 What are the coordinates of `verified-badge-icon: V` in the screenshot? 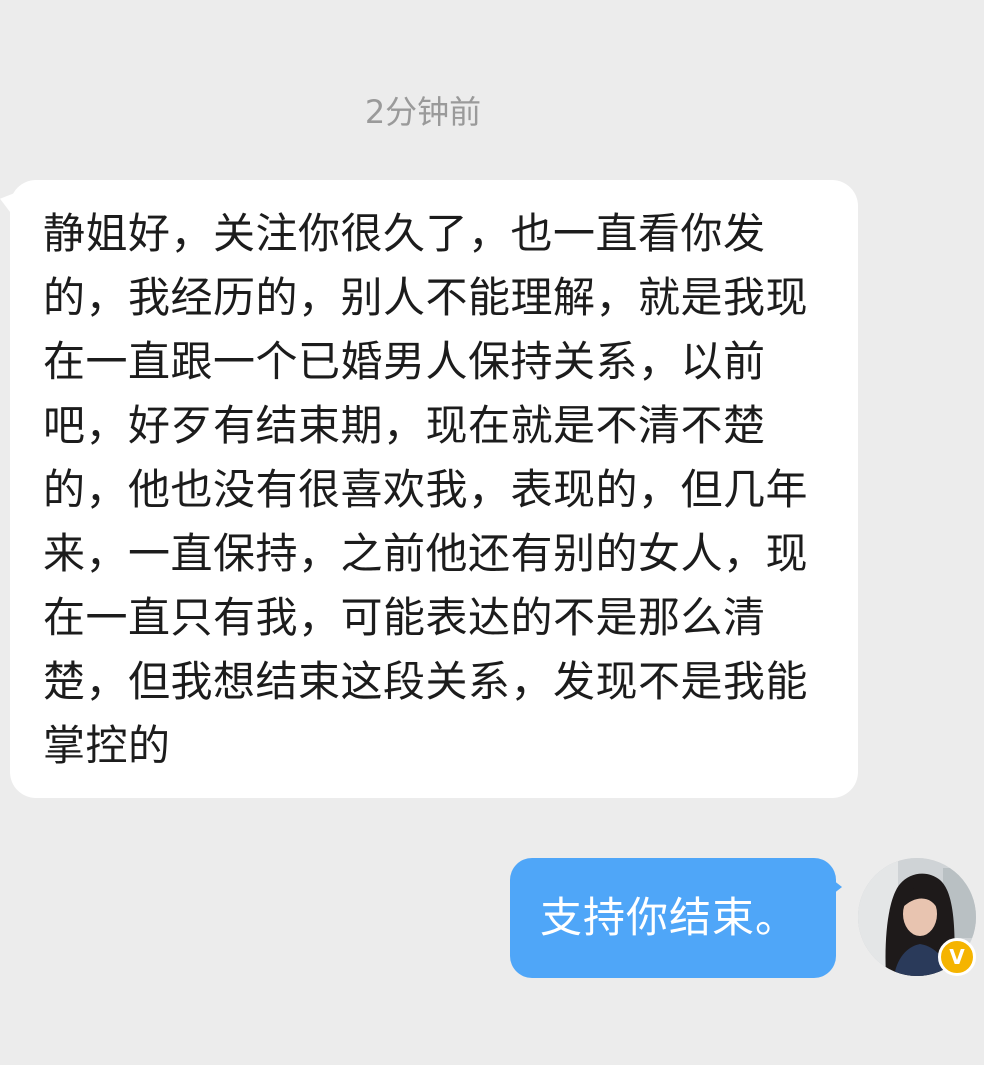 It's located at (957, 957).